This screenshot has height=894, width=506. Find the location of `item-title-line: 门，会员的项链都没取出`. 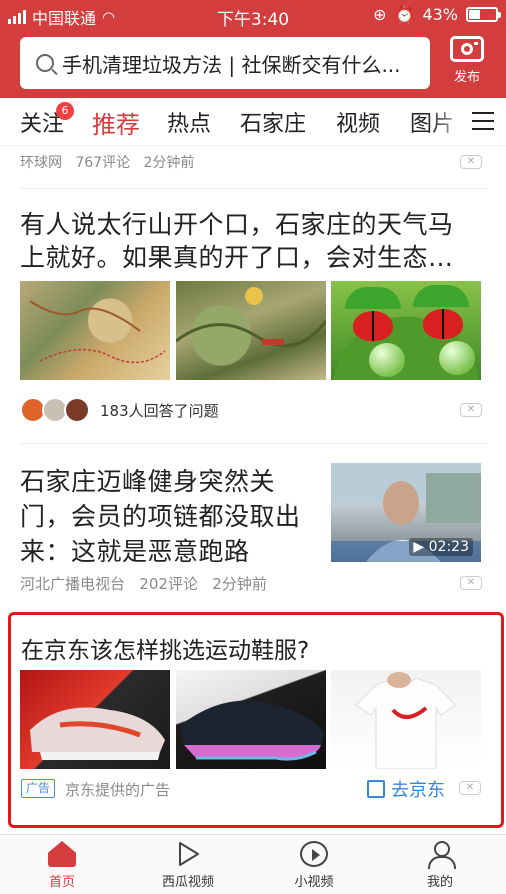

item-title-line: 门，会员的项链都没取出 is located at coordinates (160, 516).